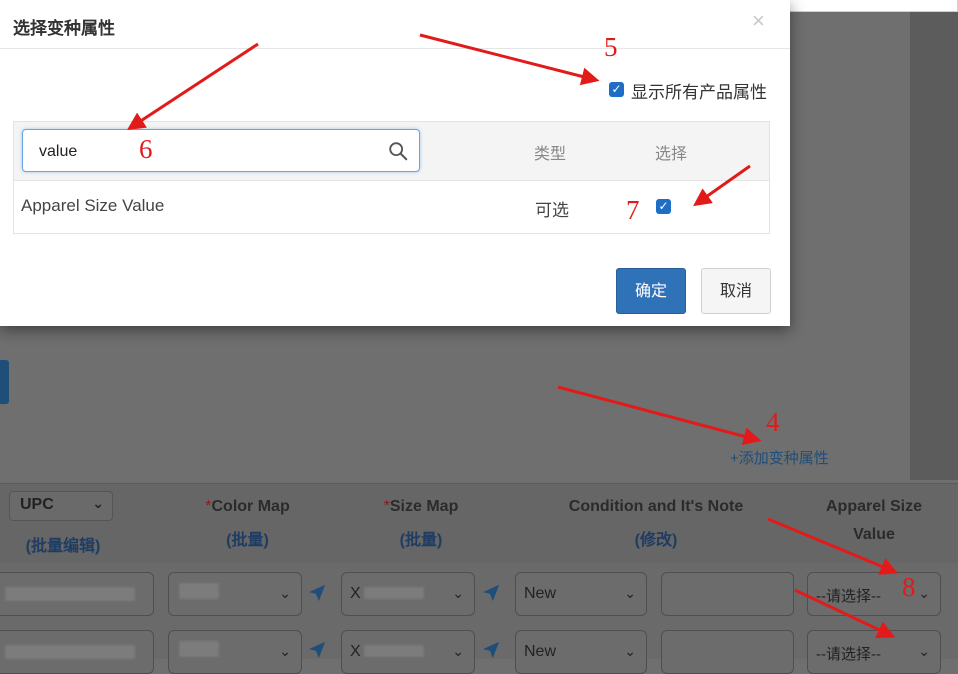  Describe the element at coordinates (611, 47) in the screenshot. I see `annotation-5: 5` at that location.